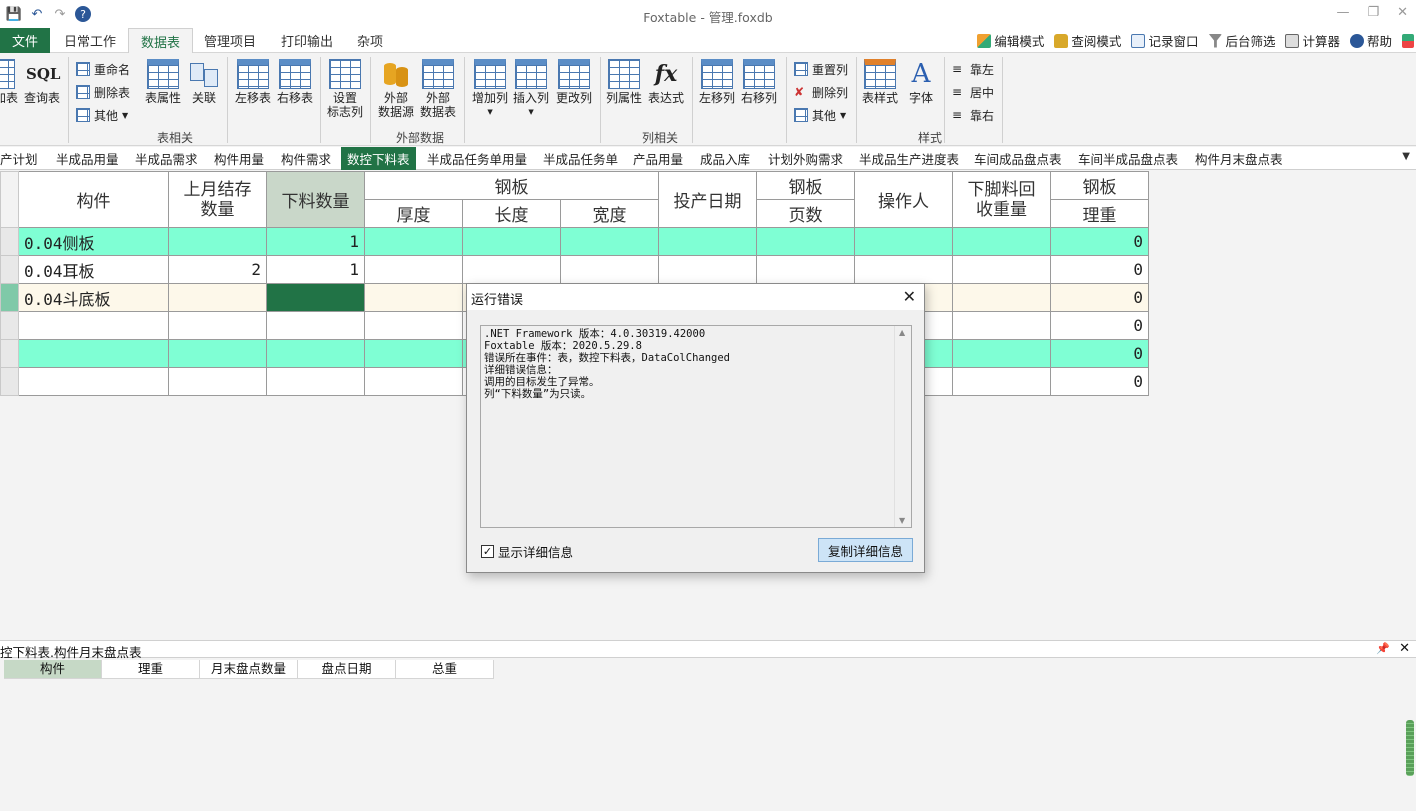  What do you see at coordinates (1099, 213) in the screenshot?
I see `col-header-theoretical: 理重` at bounding box center [1099, 213].